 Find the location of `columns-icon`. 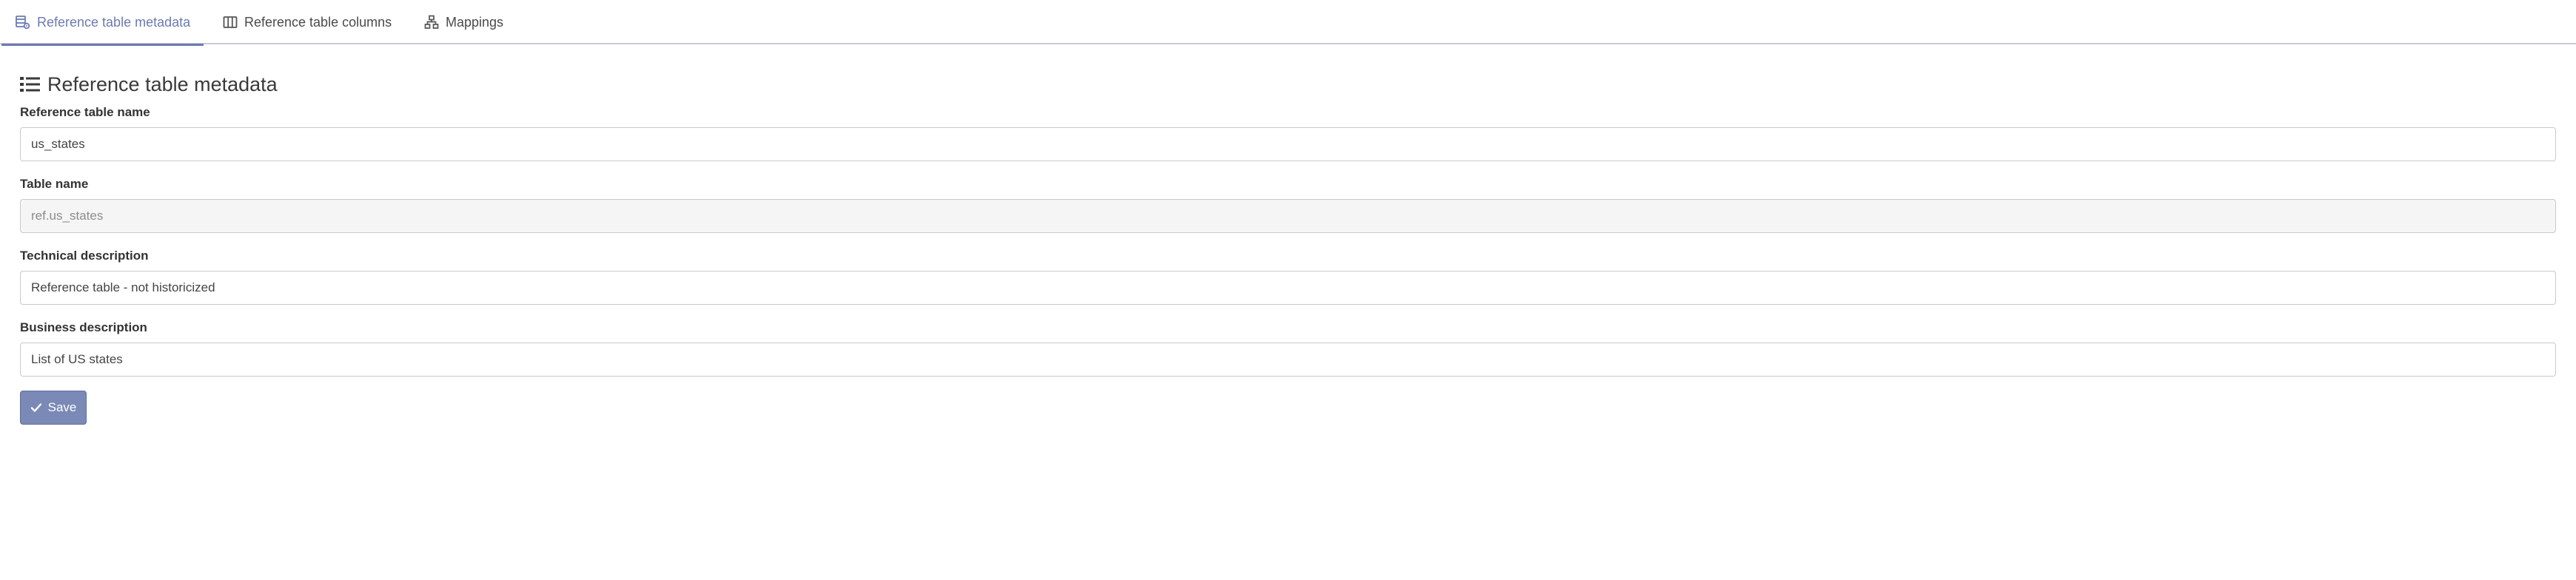

columns-icon is located at coordinates (230, 22).